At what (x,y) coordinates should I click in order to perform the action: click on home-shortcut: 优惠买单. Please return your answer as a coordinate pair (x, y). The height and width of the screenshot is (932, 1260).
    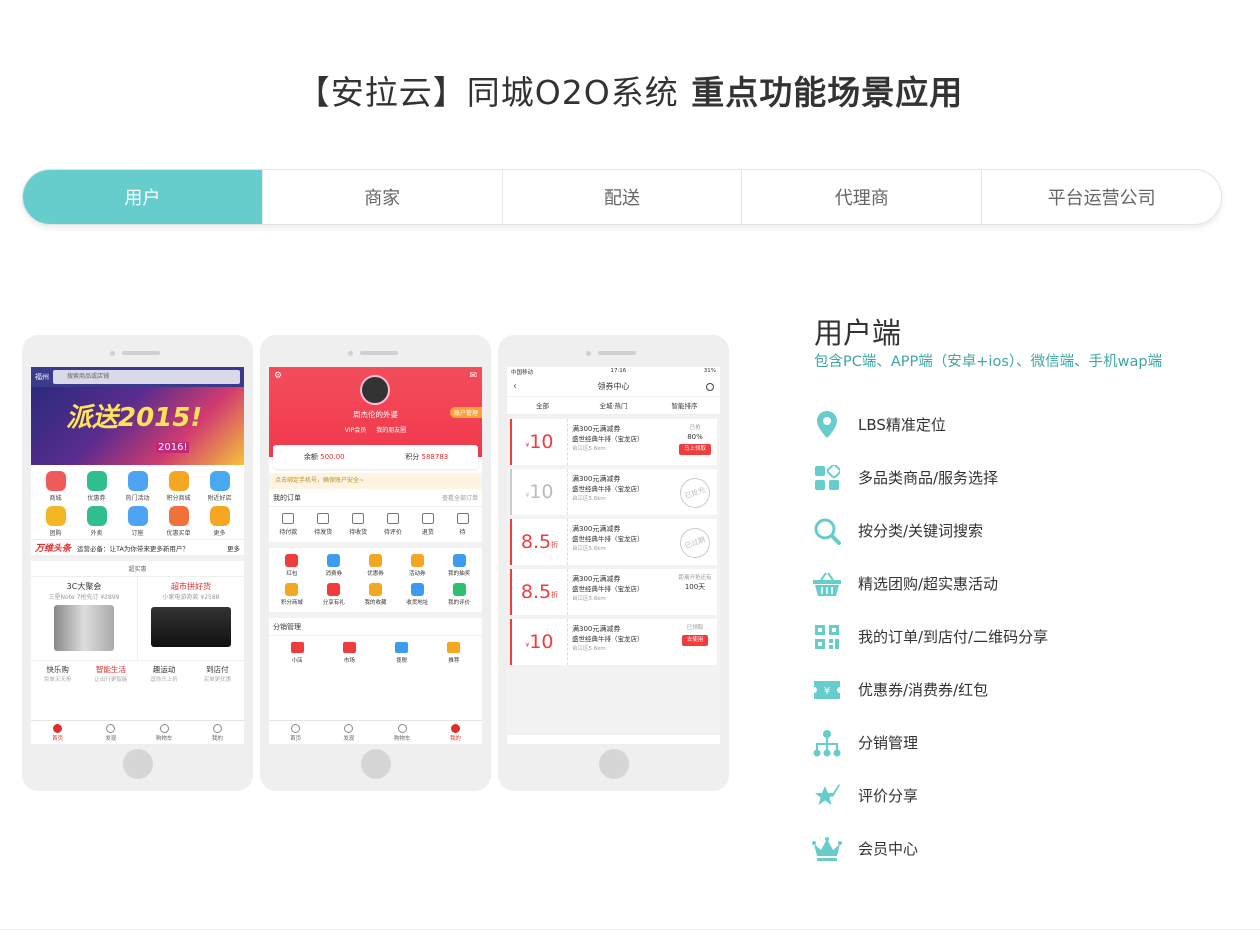
    Looking at the image, I should click on (178, 521).